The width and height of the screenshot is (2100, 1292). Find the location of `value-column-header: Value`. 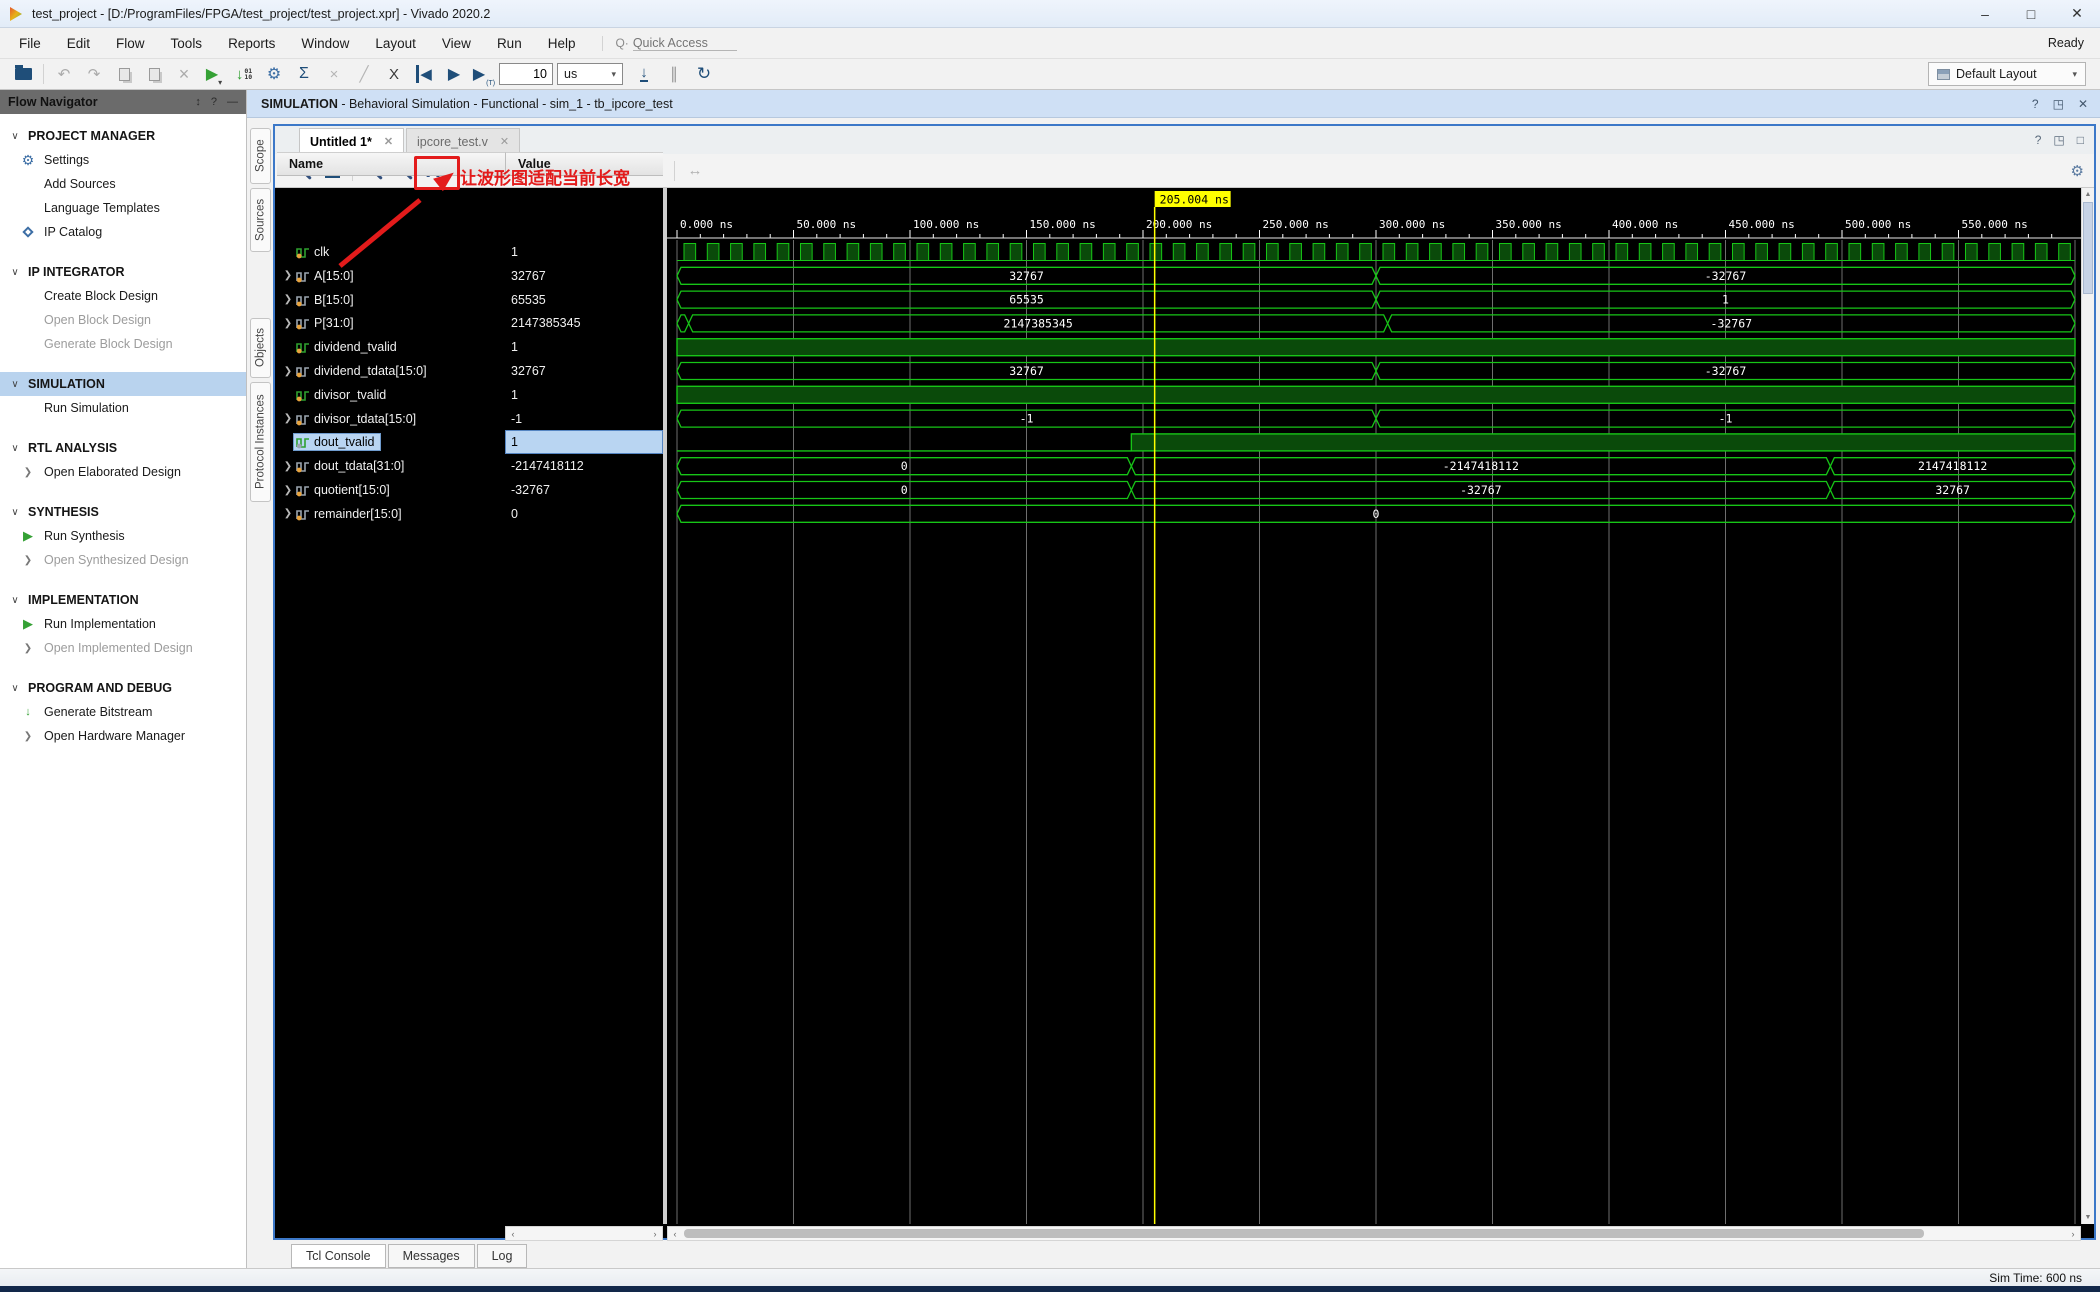

value-column-header: Value is located at coordinates (584, 164).